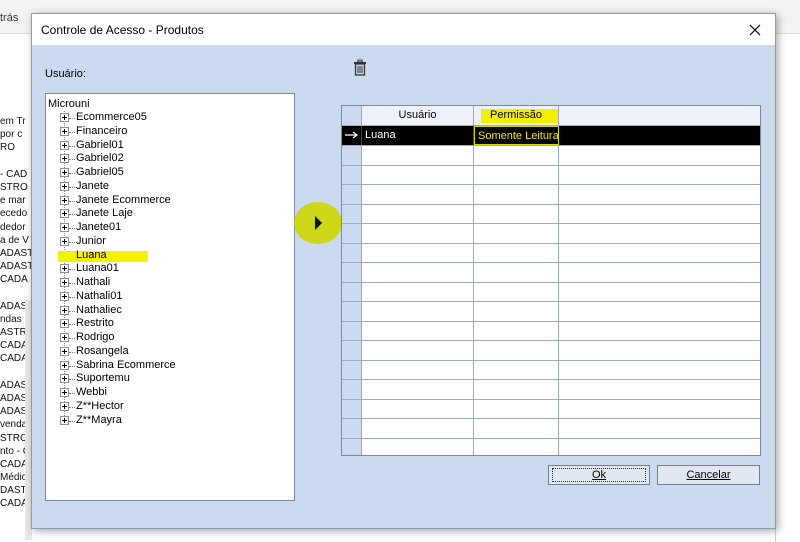  What do you see at coordinates (118, 242) in the screenshot?
I see `tree-item: Junior` at bounding box center [118, 242].